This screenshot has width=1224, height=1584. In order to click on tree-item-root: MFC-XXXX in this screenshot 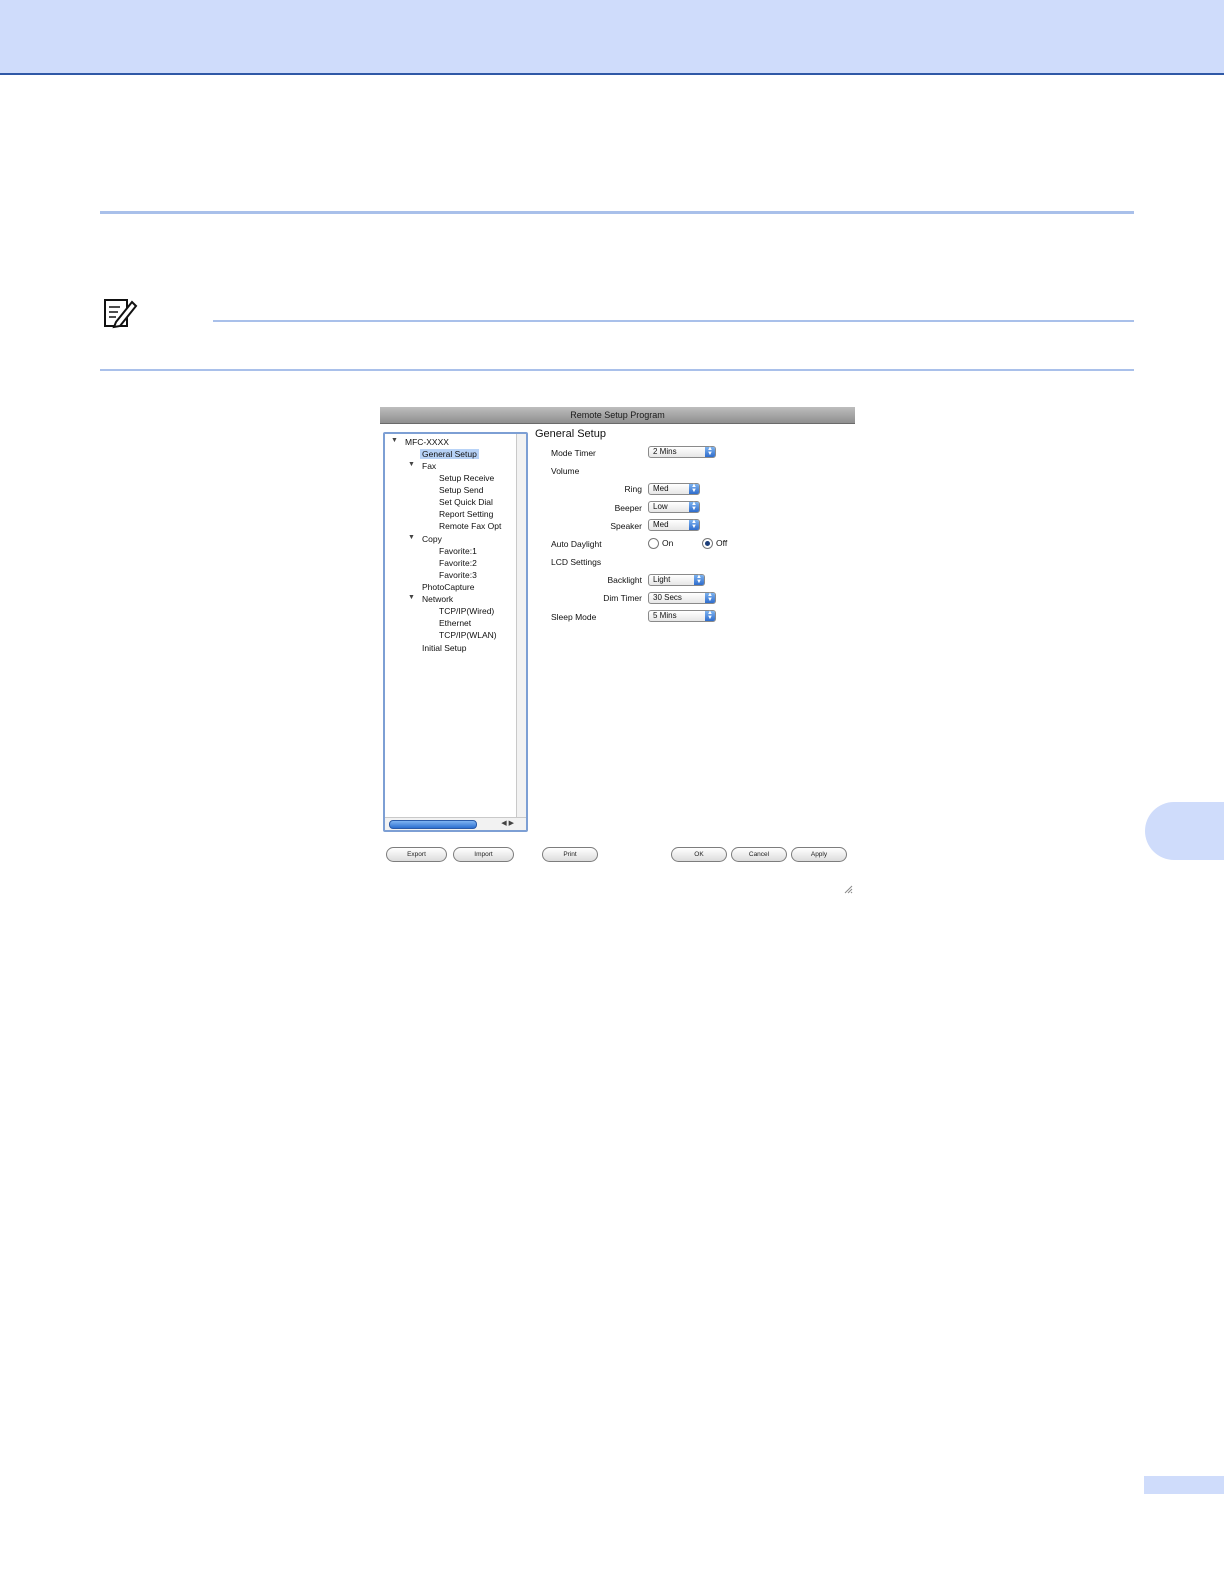, I will do `click(427, 442)`.